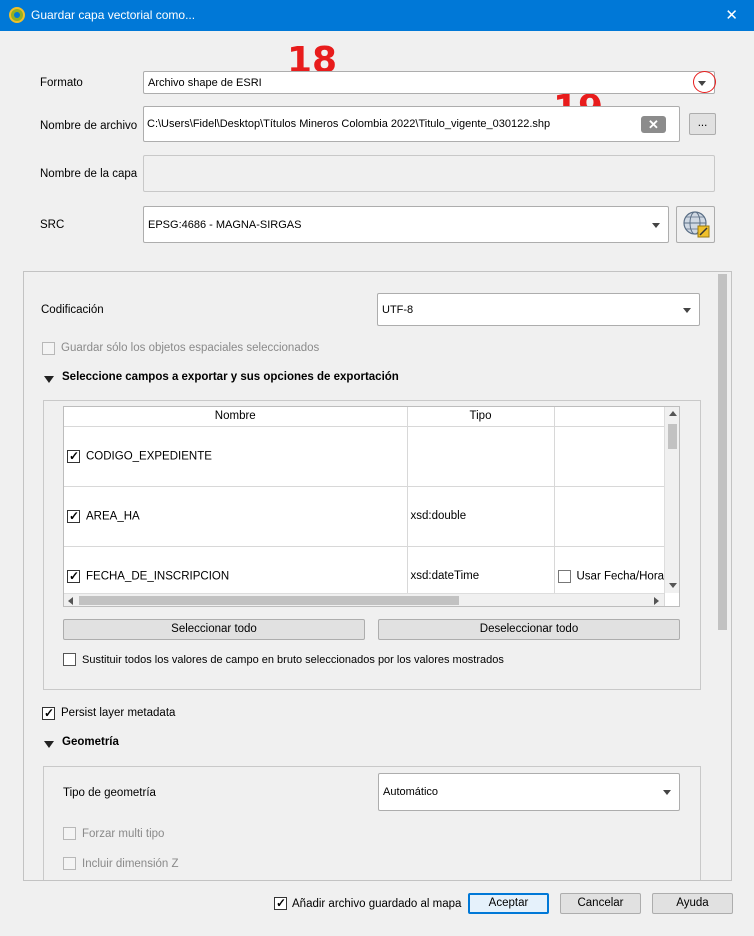  Describe the element at coordinates (89, 174) in the screenshot. I see `layername-label: Nombre de la capa` at that location.